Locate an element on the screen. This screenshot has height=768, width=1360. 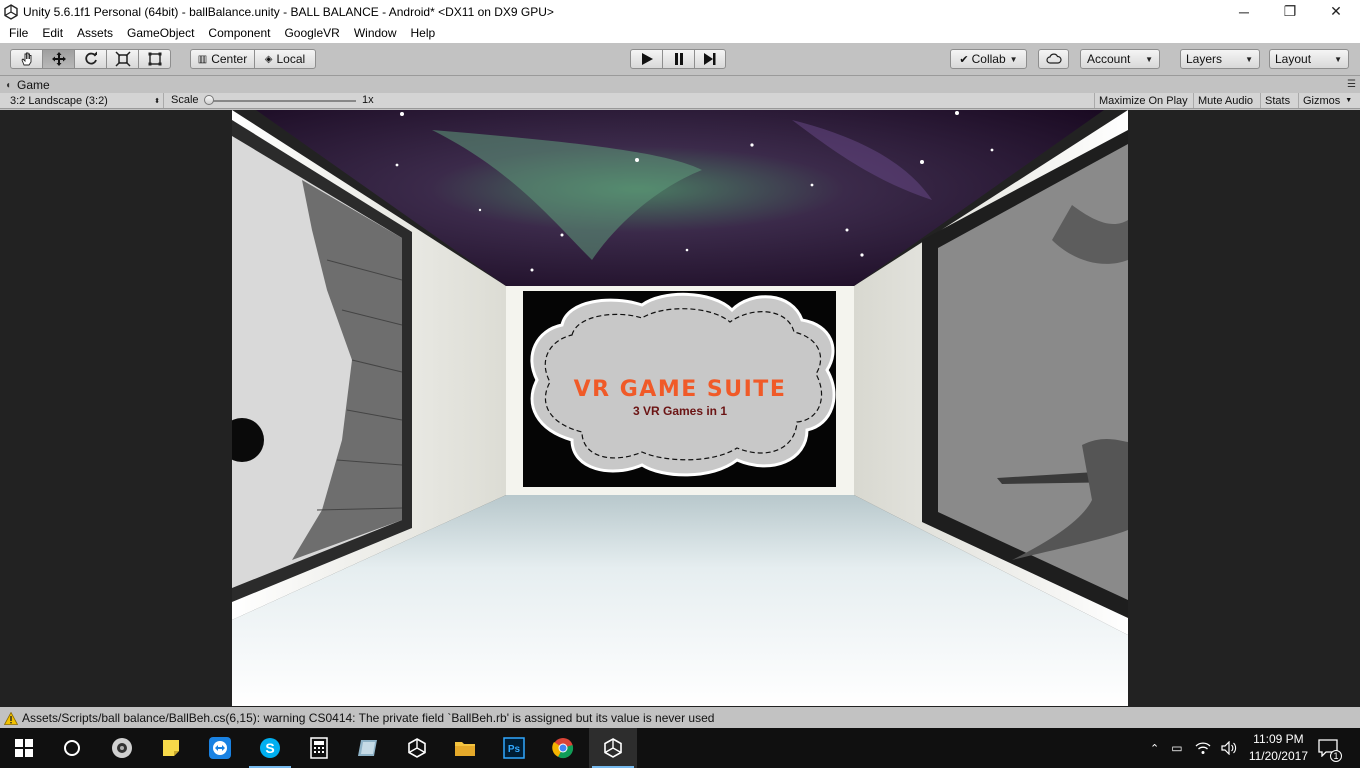
rotate-icon is located at coordinates (90, 58).